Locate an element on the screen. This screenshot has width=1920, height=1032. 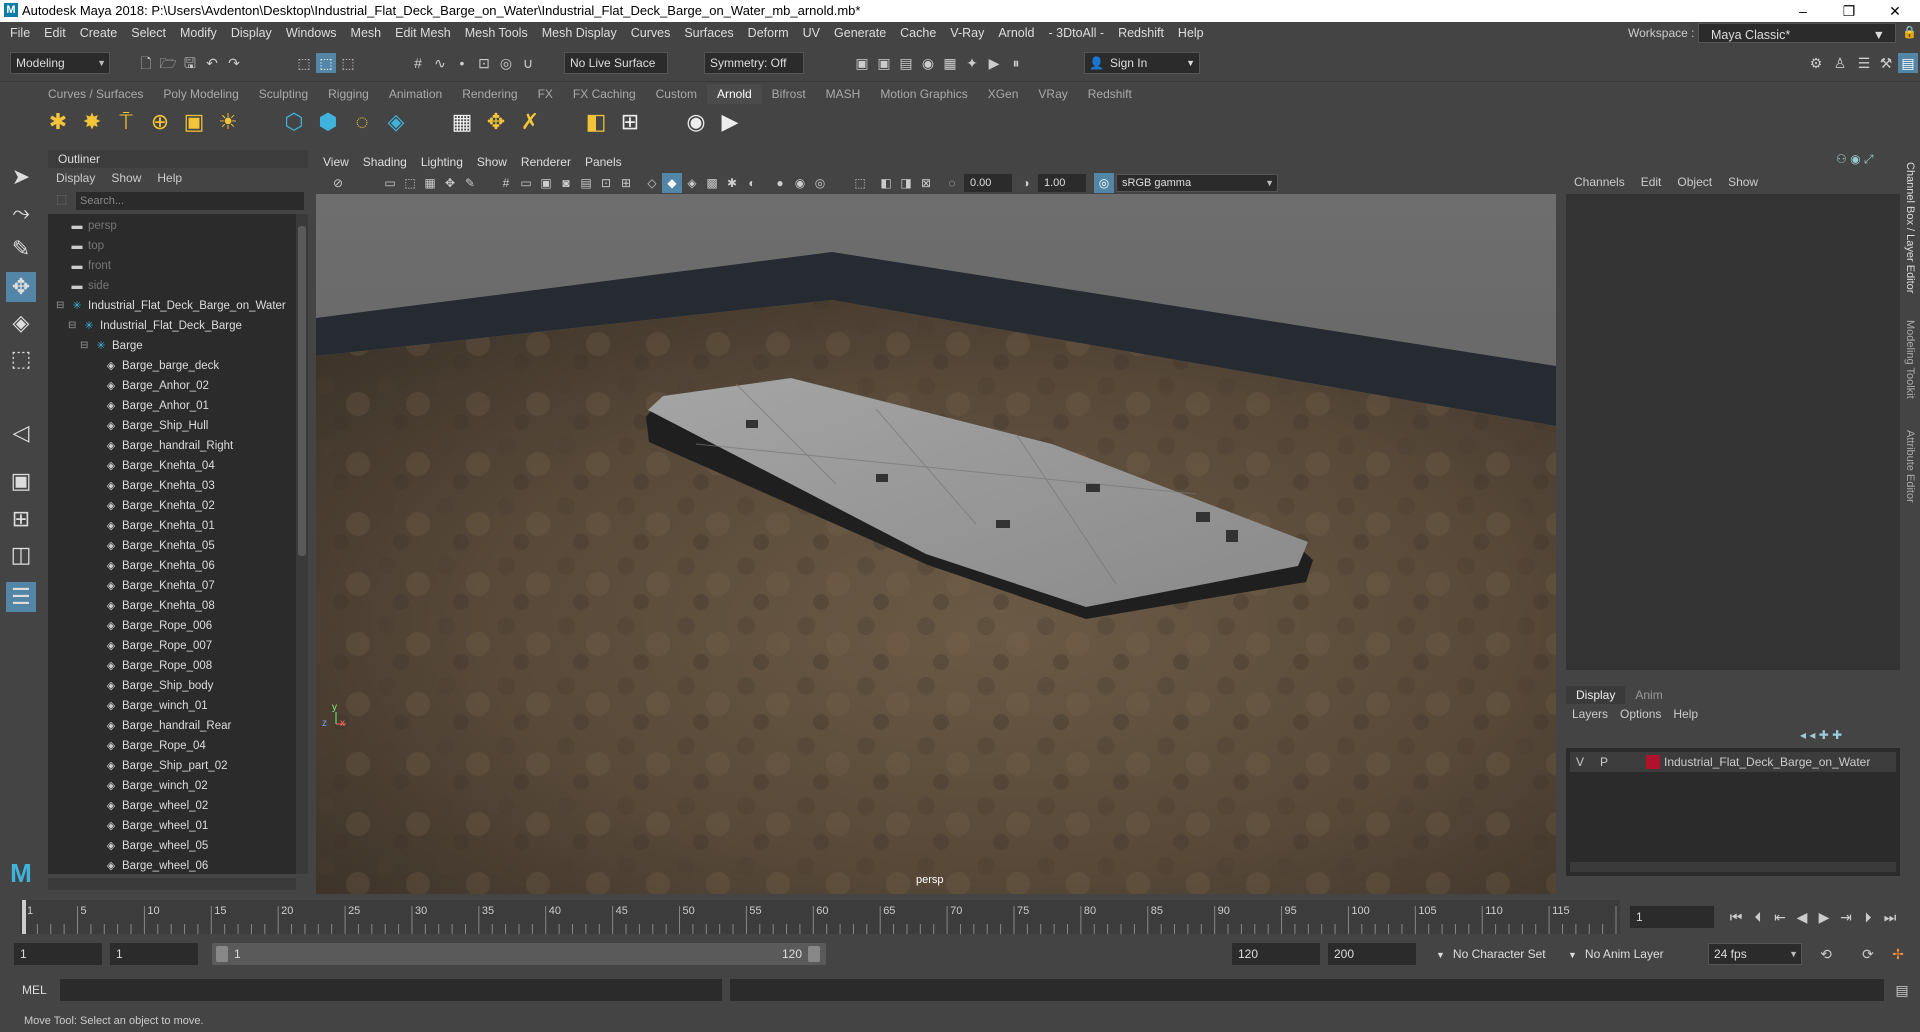
outliner-item: ◈ Barge_barge_deck is located at coordinates (161, 366).